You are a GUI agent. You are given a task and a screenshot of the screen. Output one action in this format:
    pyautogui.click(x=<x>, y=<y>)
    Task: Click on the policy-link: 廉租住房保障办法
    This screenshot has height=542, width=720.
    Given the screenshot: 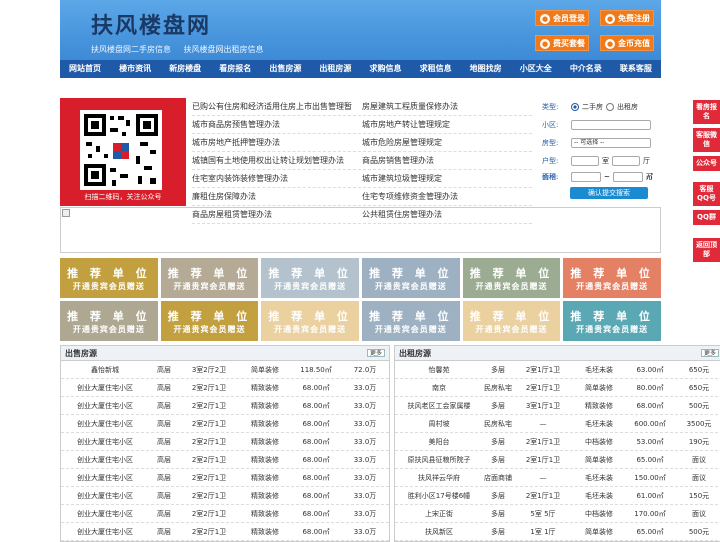 What is the action you would take?
    pyautogui.click(x=277, y=196)
    